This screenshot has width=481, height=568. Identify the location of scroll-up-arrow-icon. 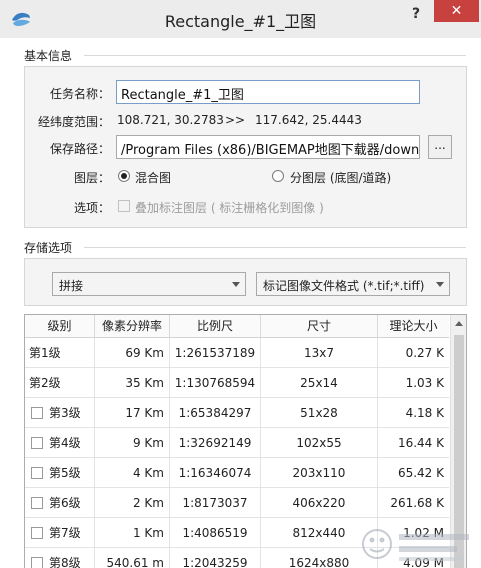
(459, 323).